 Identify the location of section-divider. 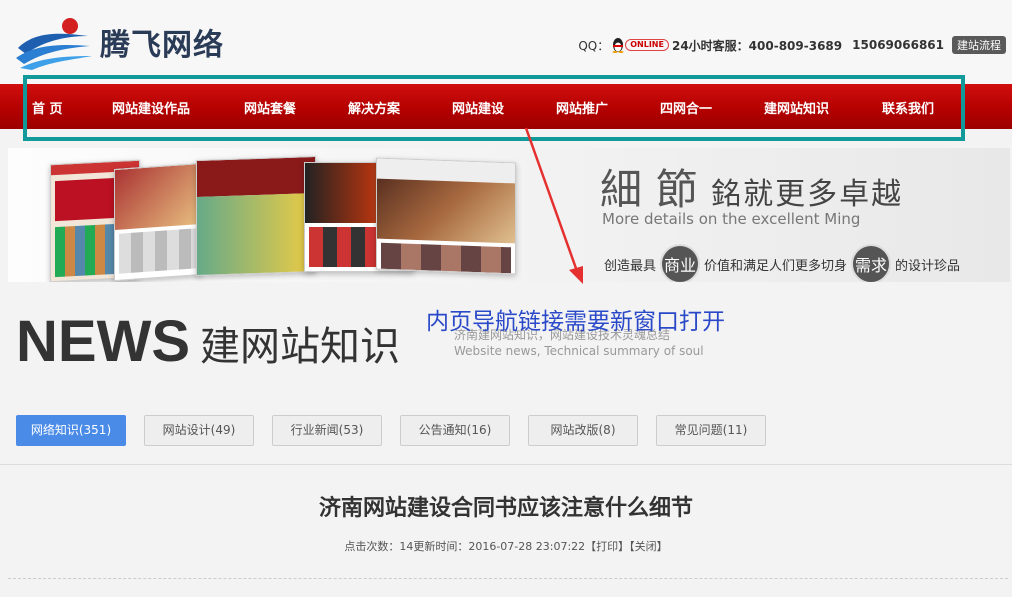
(506, 464).